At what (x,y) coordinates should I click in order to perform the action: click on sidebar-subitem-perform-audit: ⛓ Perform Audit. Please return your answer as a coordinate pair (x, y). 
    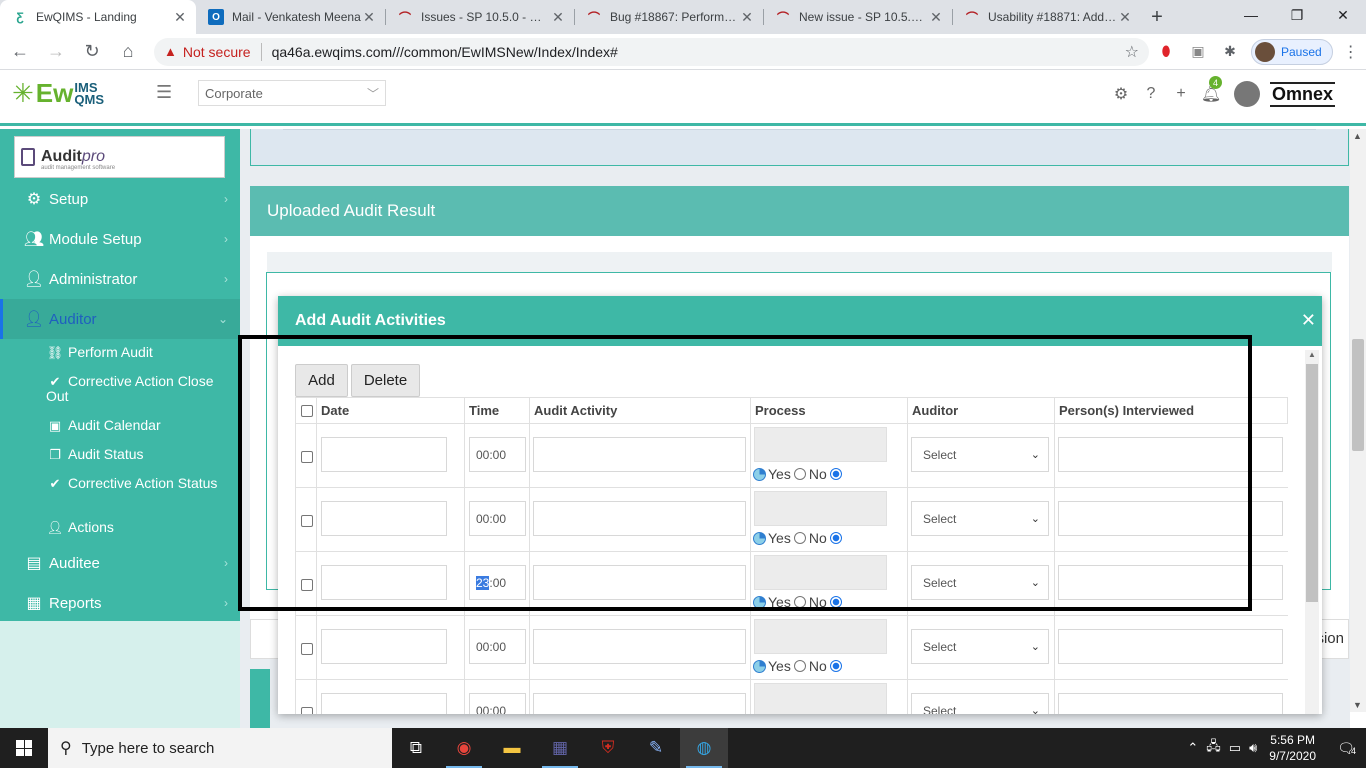
    Looking at the image, I should click on (141, 353).